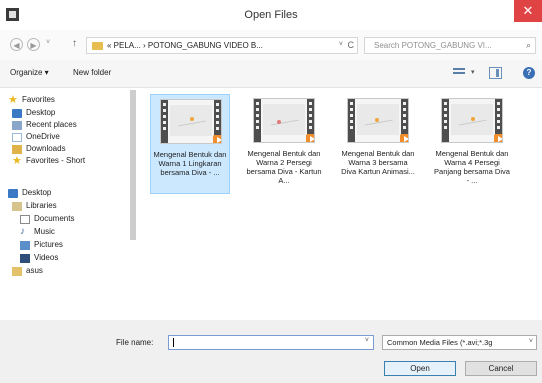 This screenshot has height=383, width=542. What do you see at coordinates (17, 271) in the screenshot?
I see `user-folder-icon` at bounding box center [17, 271].